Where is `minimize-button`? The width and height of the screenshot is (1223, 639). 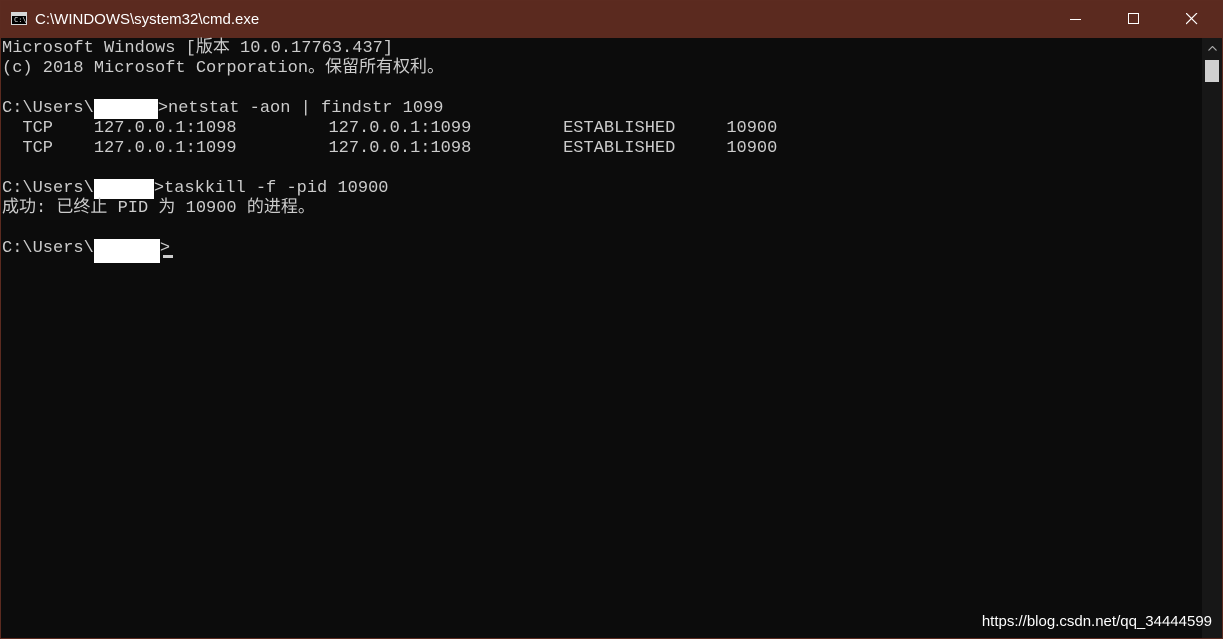 minimize-button is located at coordinates (1076, 19).